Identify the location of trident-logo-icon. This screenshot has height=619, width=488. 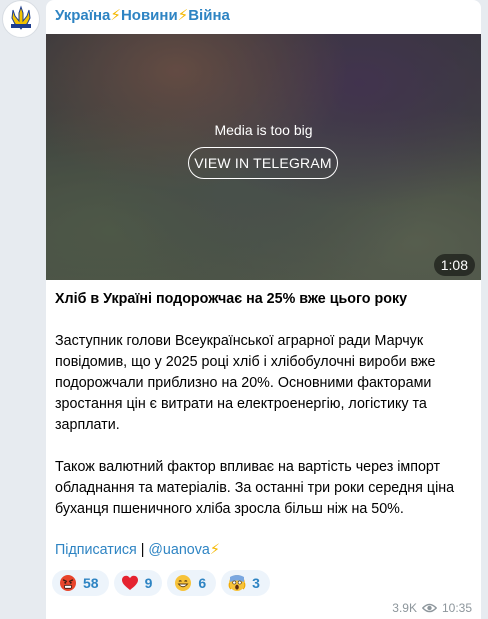
(21, 17).